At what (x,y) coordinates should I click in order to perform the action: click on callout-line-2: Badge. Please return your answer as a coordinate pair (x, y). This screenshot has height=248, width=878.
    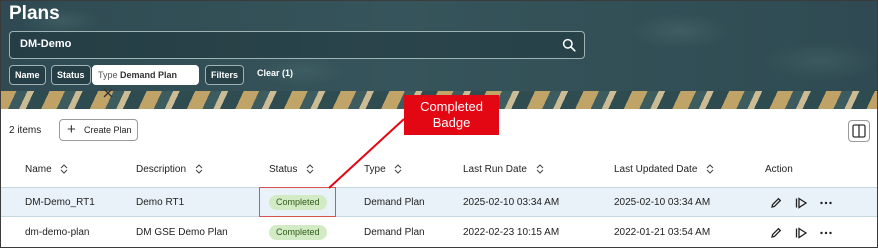
    Looking at the image, I should click on (451, 122).